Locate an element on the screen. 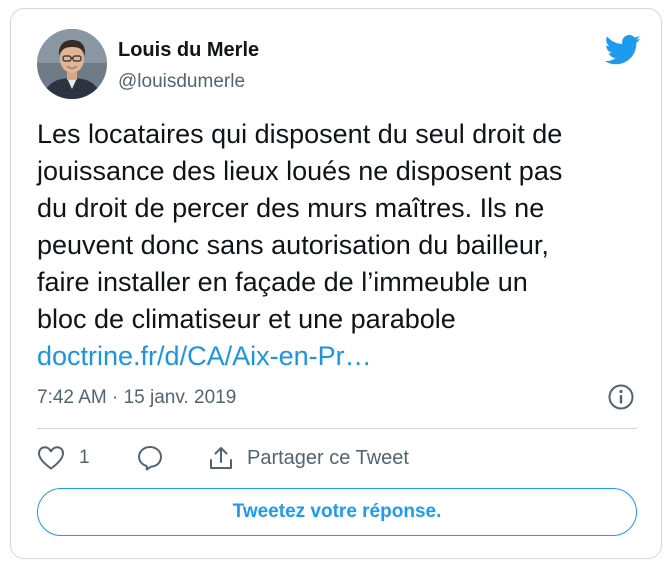  divider is located at coordinates (337, 428).